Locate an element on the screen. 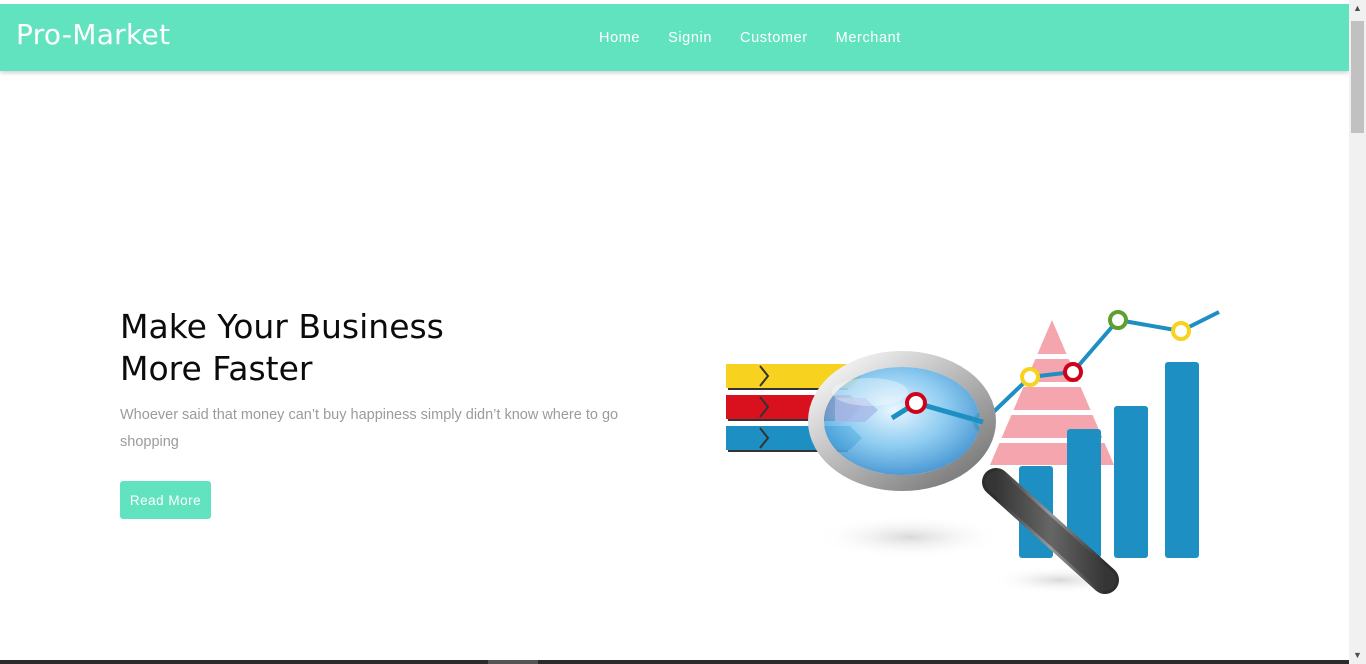  hero-title-line-1: Make Your Business is located at coordinates (282, 326).